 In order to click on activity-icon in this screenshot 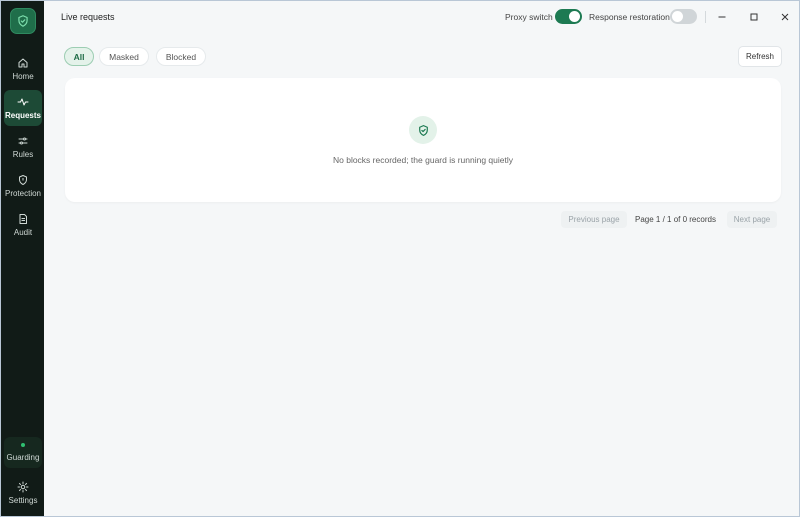, I will do `click(23, 102)`.